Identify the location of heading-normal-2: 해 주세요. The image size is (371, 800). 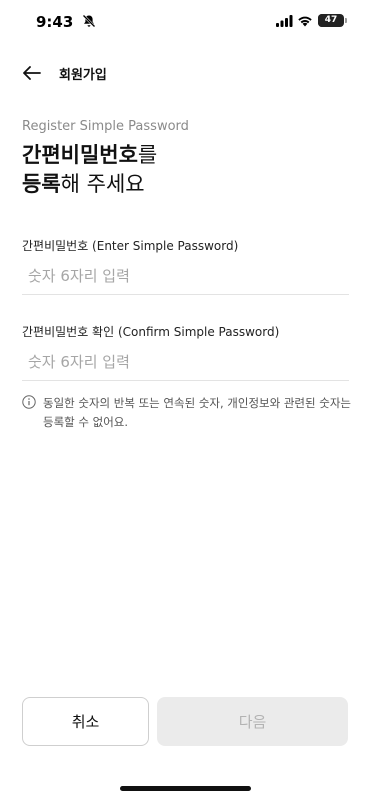
(102, 184).